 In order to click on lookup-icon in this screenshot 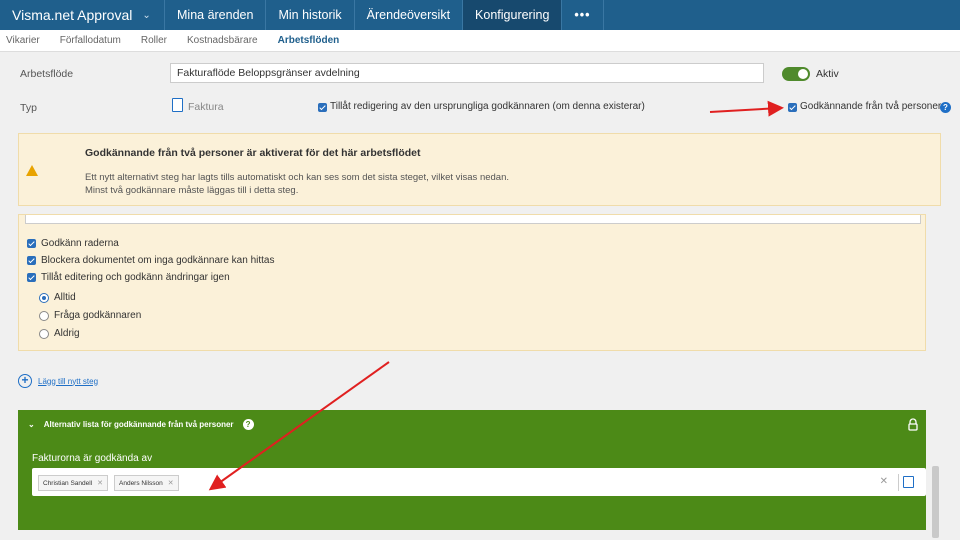, I will do `click(908, 482)`.